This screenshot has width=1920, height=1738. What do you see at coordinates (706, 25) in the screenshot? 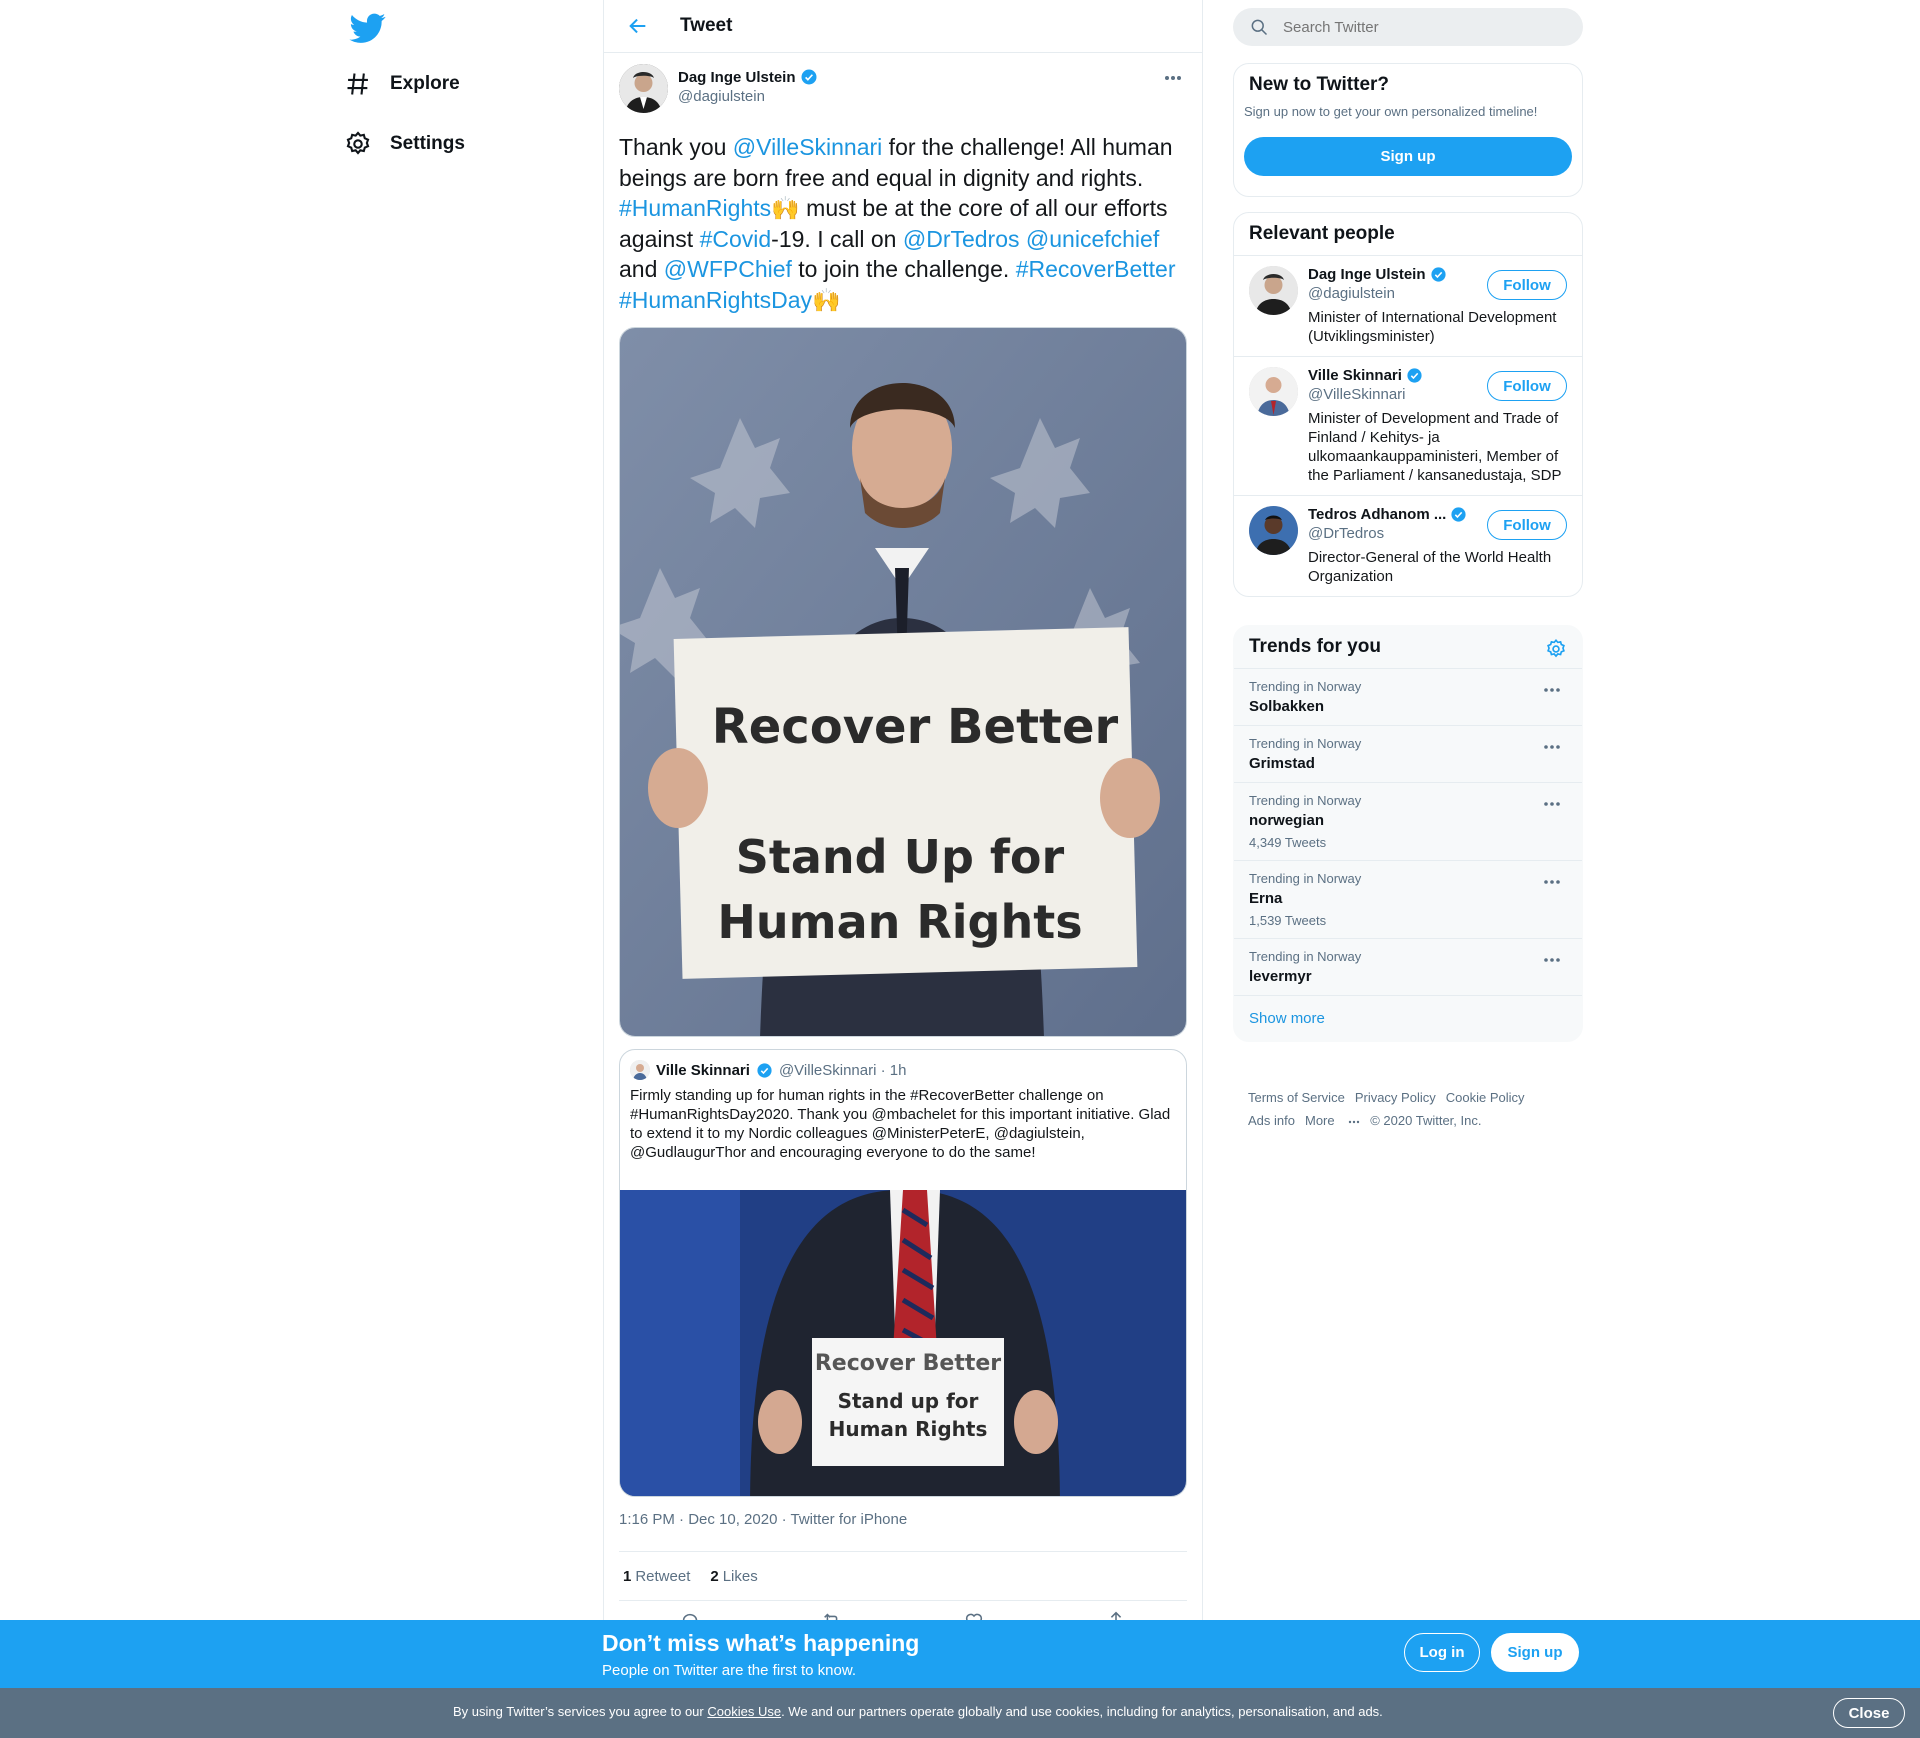
I see `page-title: Tweet` at bounding box center [706, 25].